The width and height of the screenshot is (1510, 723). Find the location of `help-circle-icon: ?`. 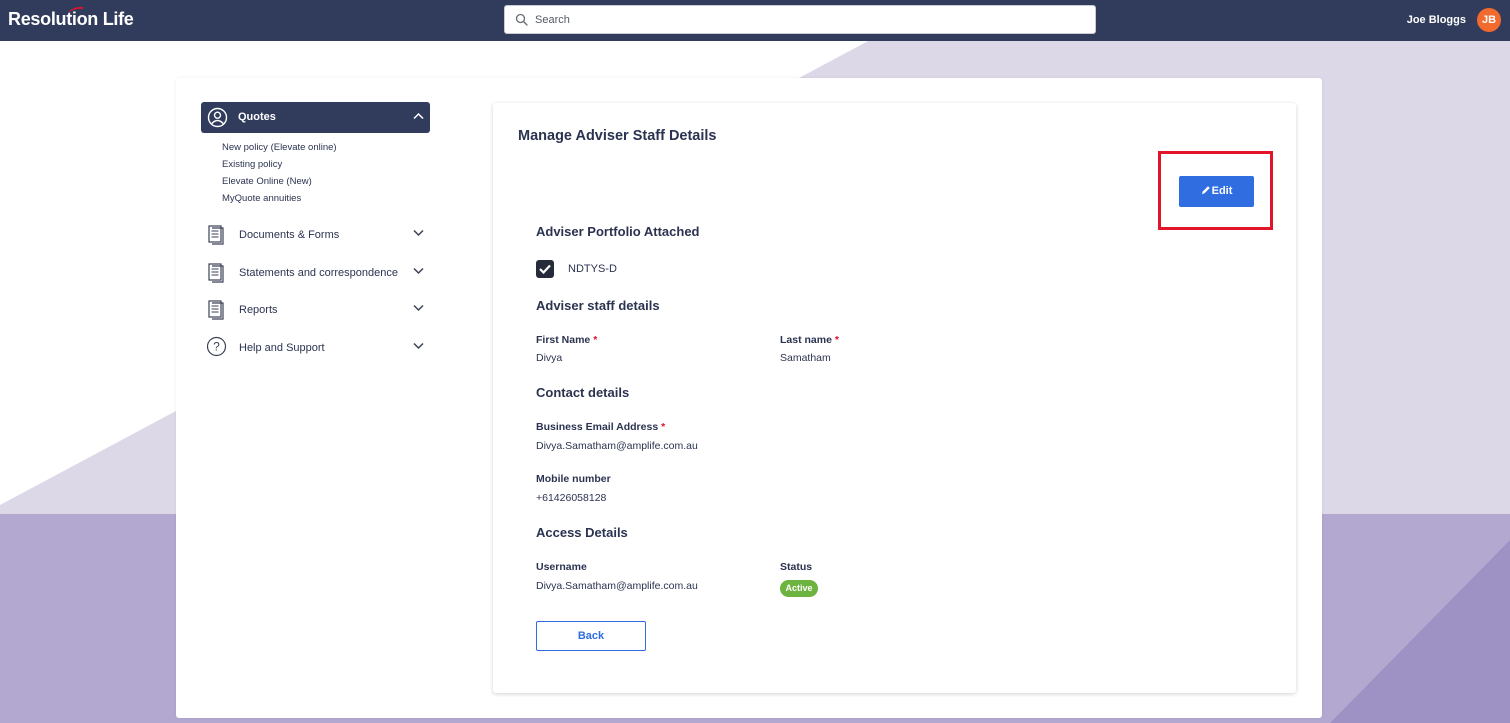

help-circle-icon: ? is located at coordinates (216, 346).